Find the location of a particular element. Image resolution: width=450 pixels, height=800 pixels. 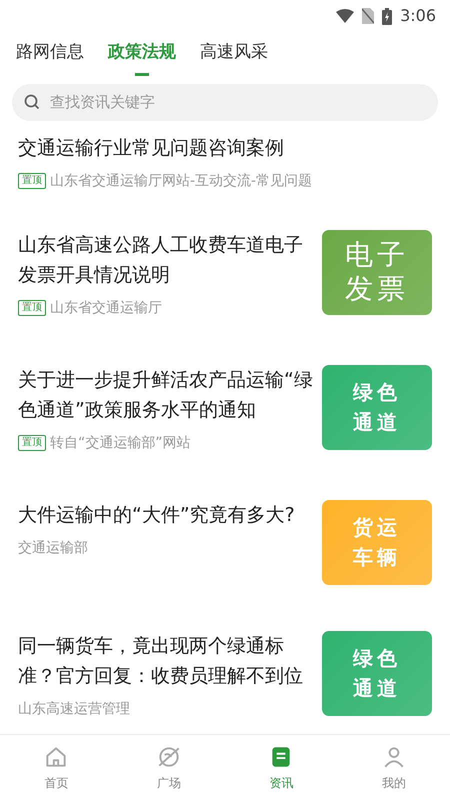

article-source: 山东高速运营管理 is located at coordinates (74, 709).